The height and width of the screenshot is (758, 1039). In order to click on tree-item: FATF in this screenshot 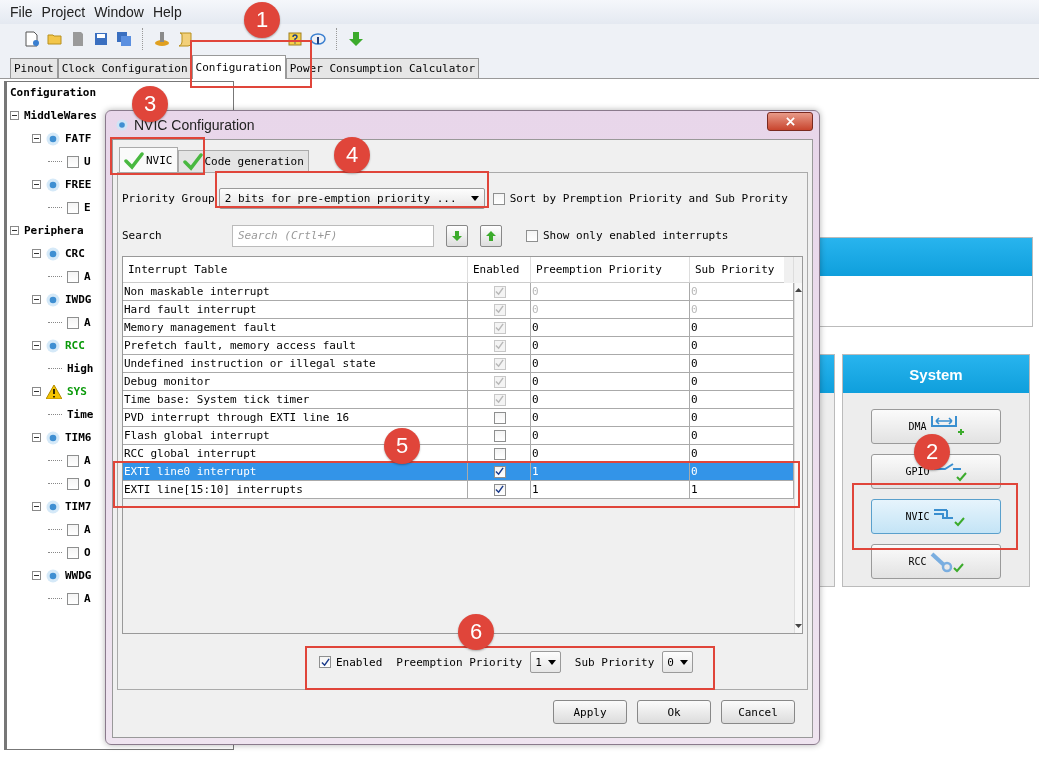, I will do `click(78, 138)`.